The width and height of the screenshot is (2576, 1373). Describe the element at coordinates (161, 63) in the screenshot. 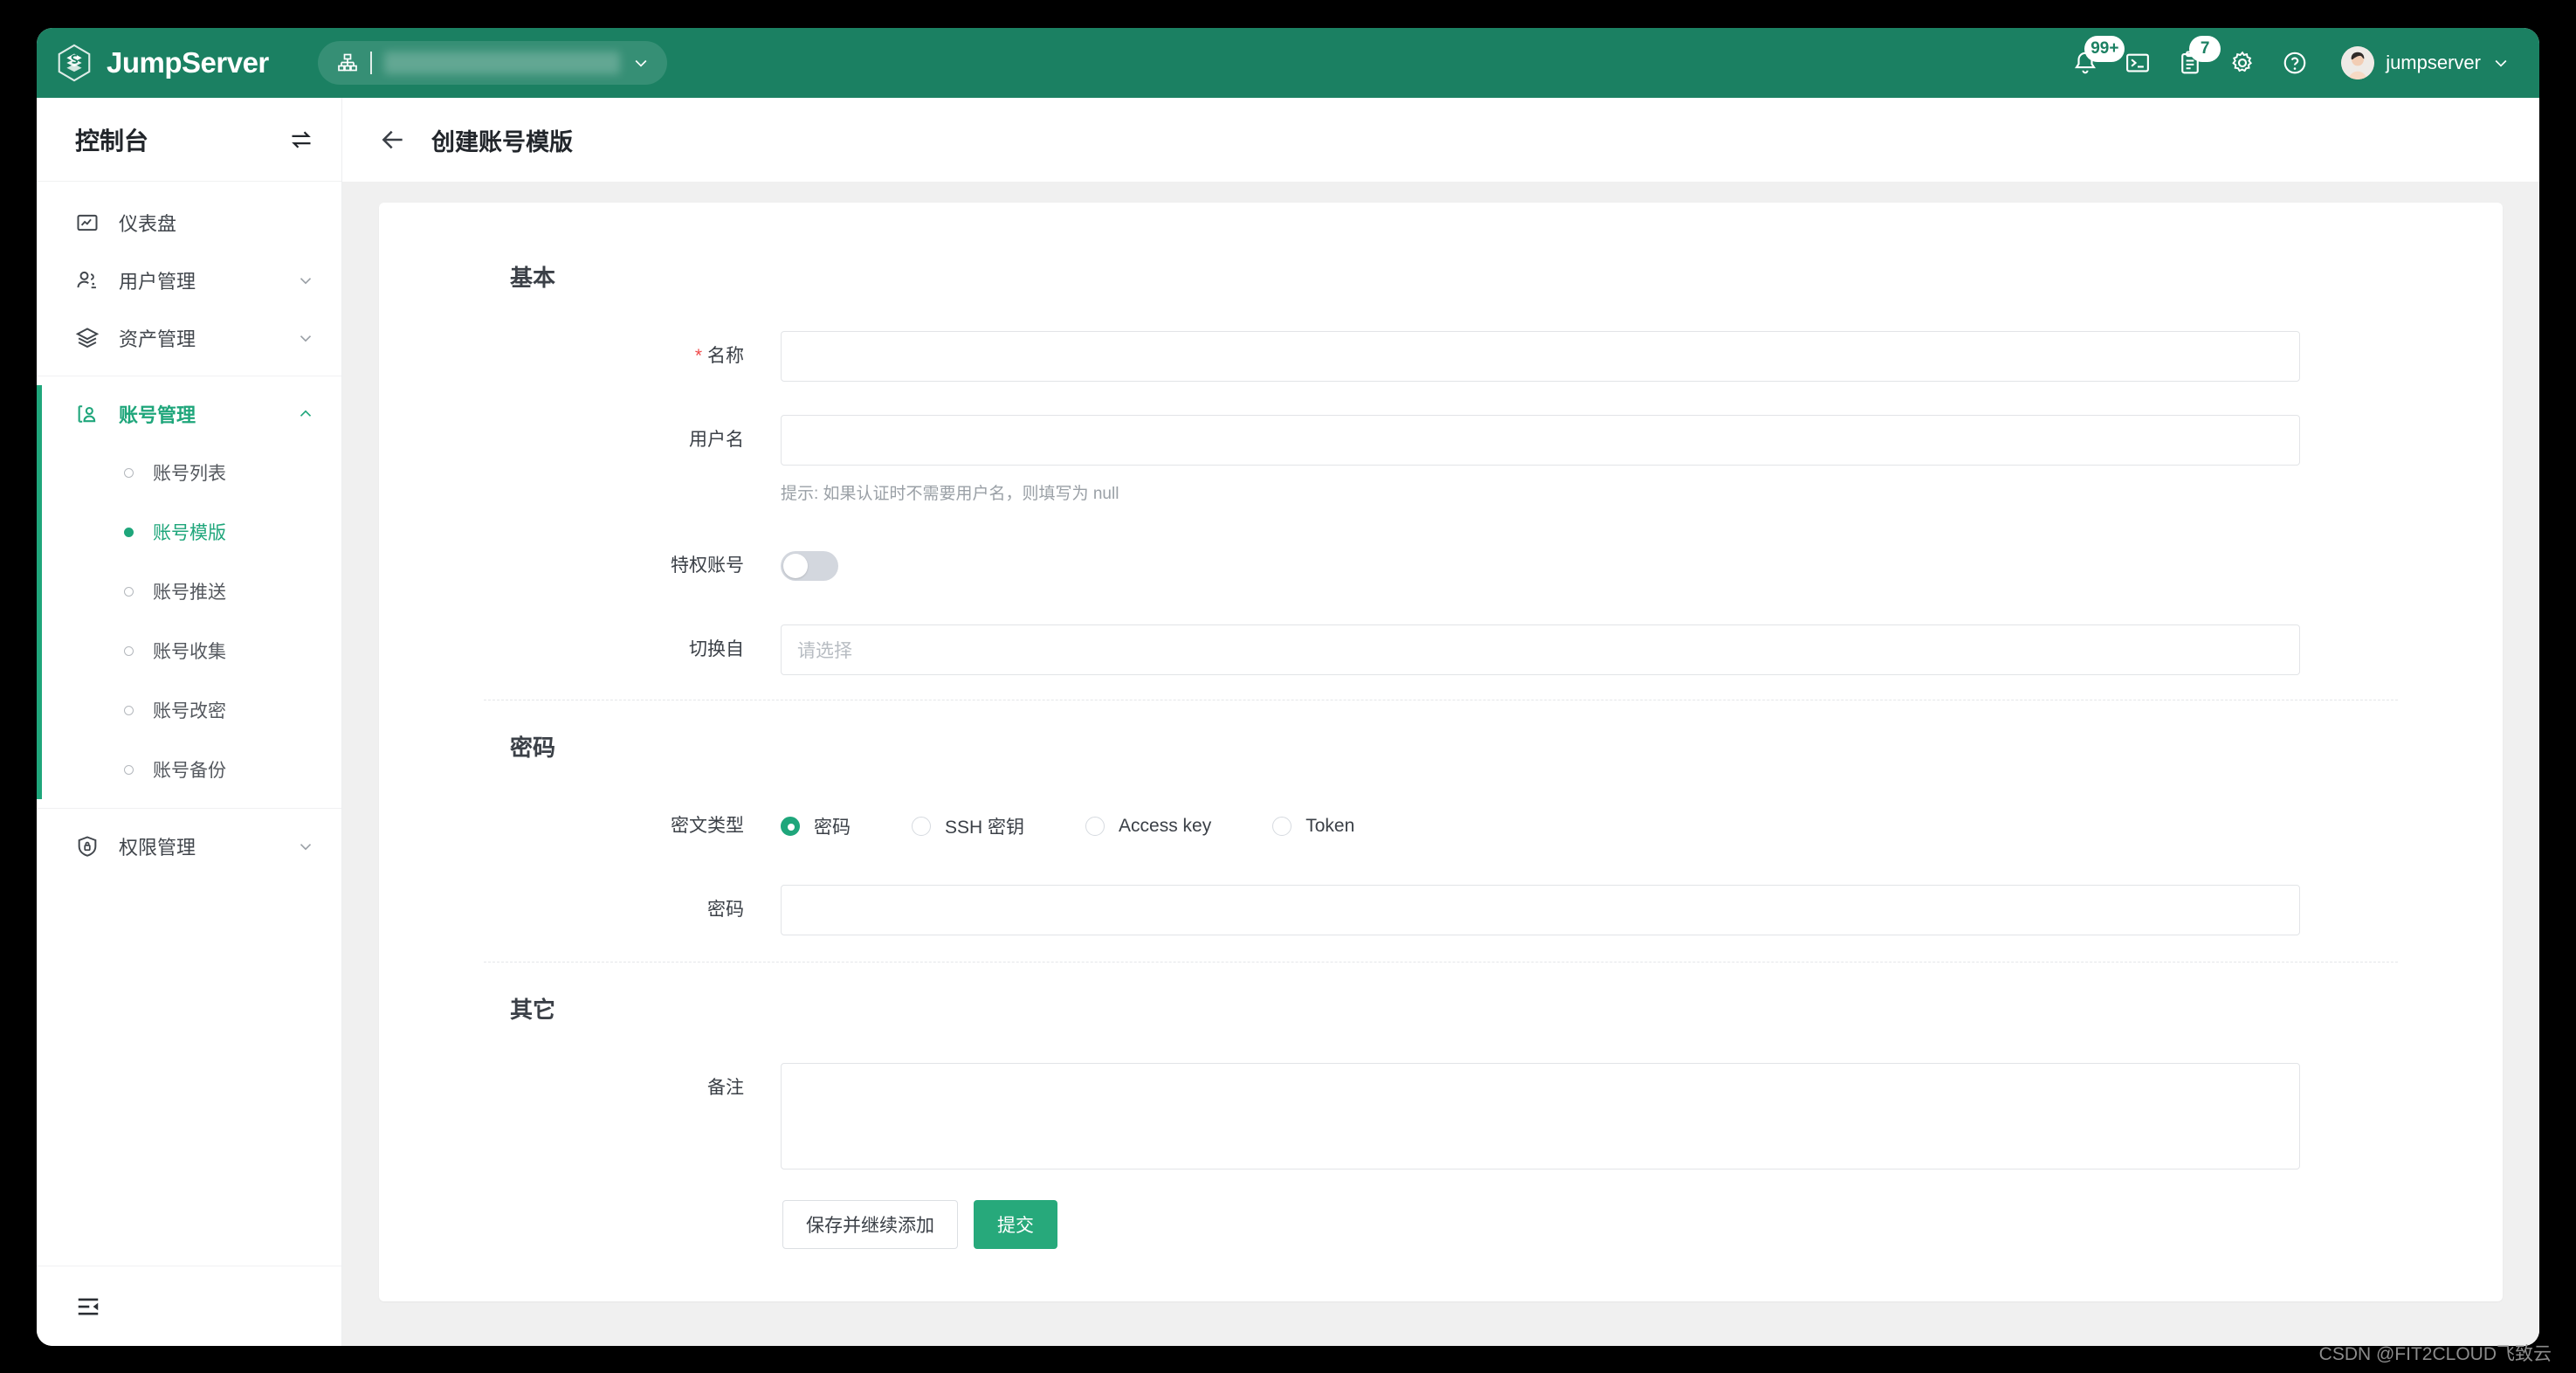

I see `brand: JumpServer` at that location.